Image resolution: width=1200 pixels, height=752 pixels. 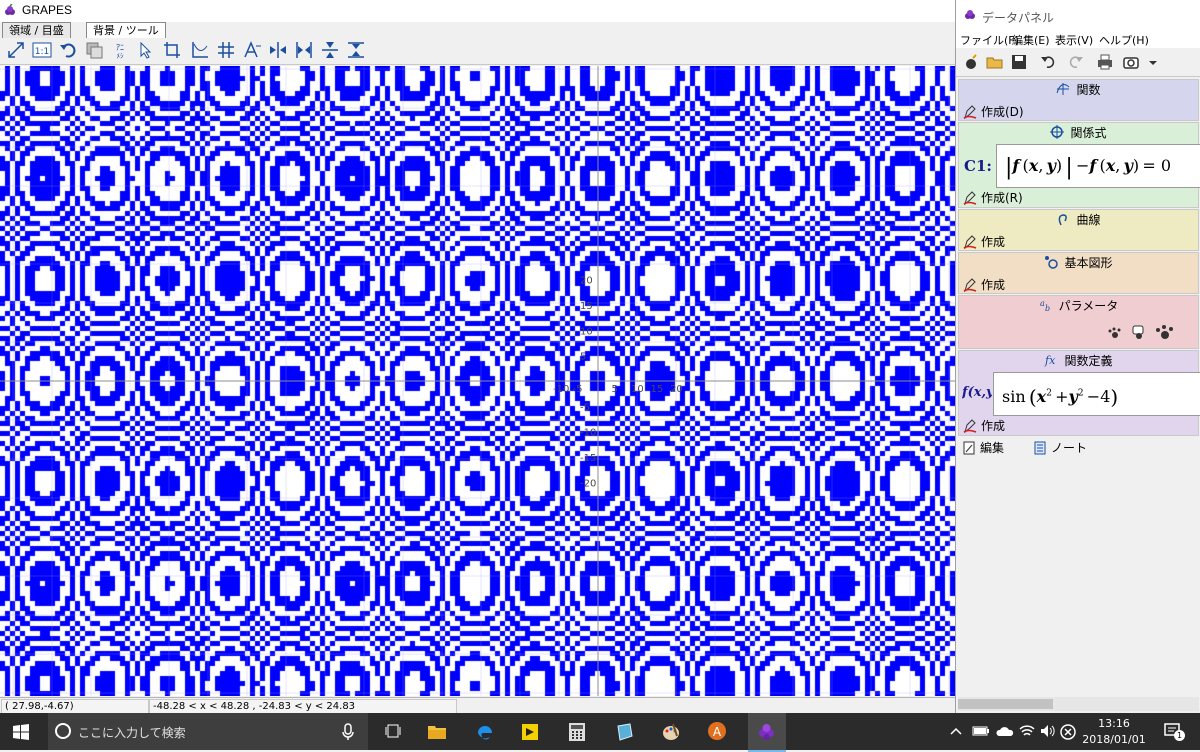 What do you see at coordinates (1074, 40) in the screenshot?
I see `menu-view: 表示(V)` at bounding box center [1074, 40].